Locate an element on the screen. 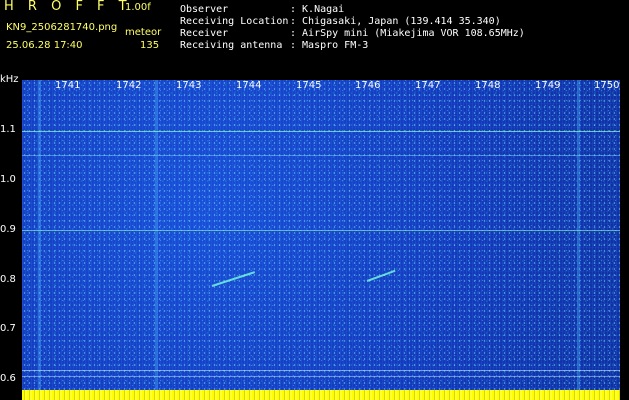 Image resolution: width=629 pixels, height=400 pixels. minute-label: 1741 is located at coordinates (68, 85).